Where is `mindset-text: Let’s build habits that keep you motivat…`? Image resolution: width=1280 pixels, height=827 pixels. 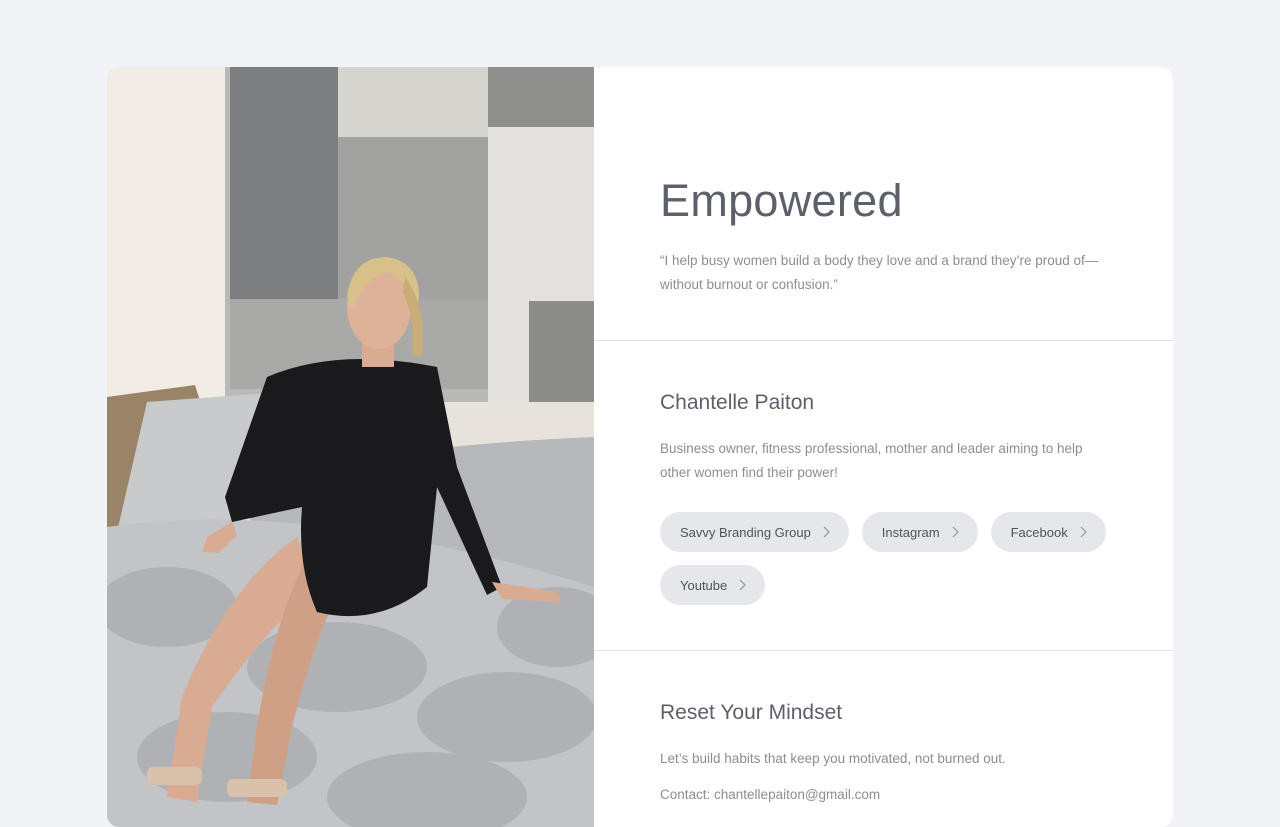 mindset-text: Let’s build habits that keep you motivat… is located at coordinates (833, 758).